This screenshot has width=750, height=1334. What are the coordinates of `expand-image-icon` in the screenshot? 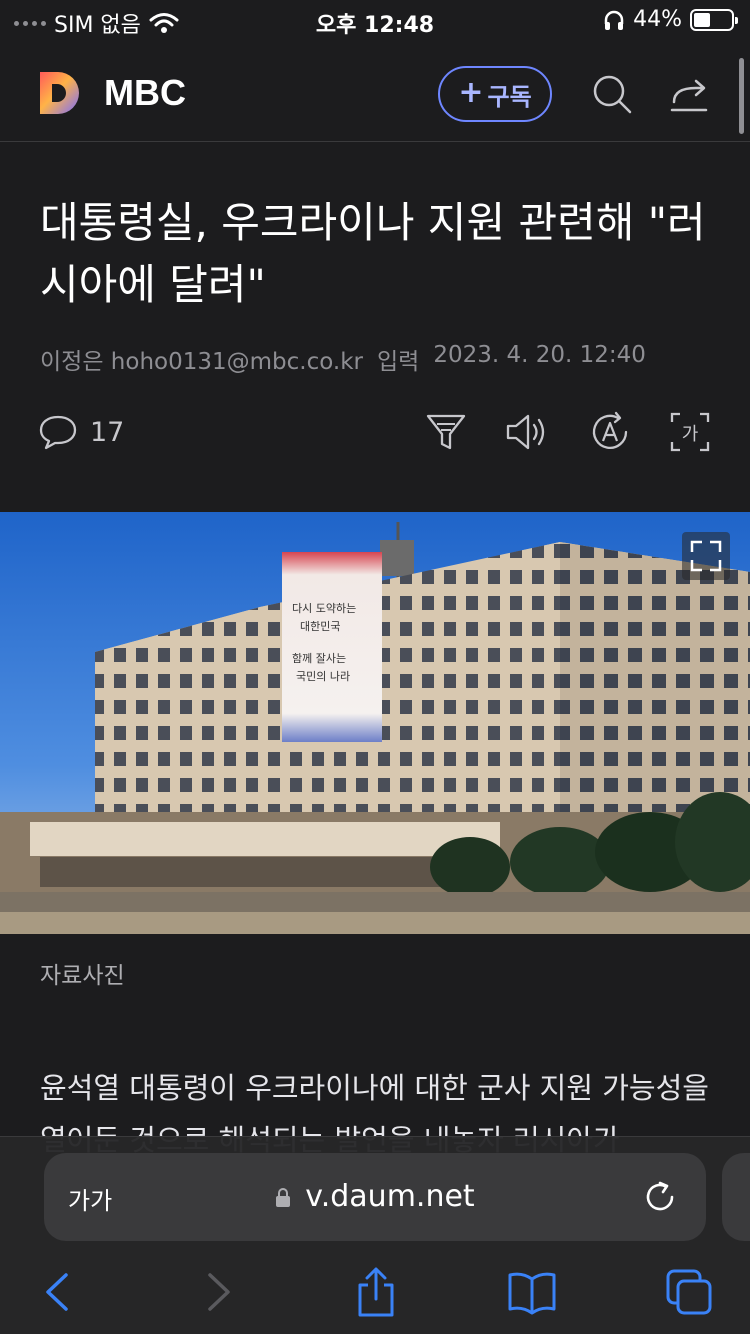 It's located at (706, 556).